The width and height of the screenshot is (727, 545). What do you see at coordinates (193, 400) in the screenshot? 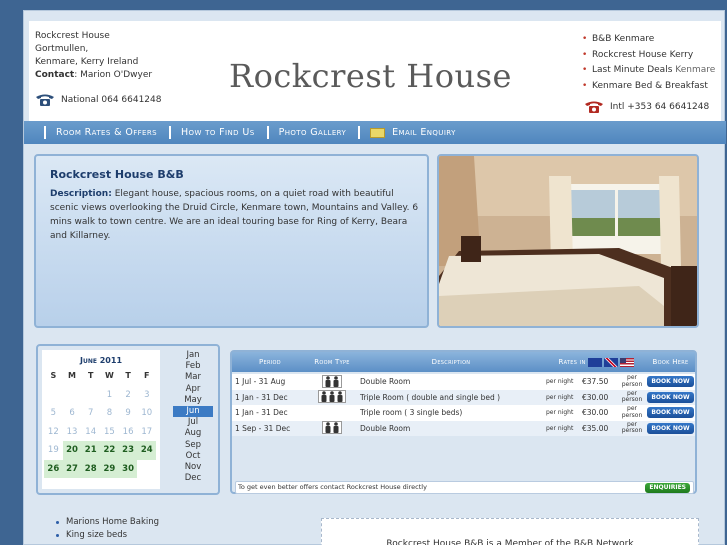
I see `month-may: May` at bounding box center [193, 400].